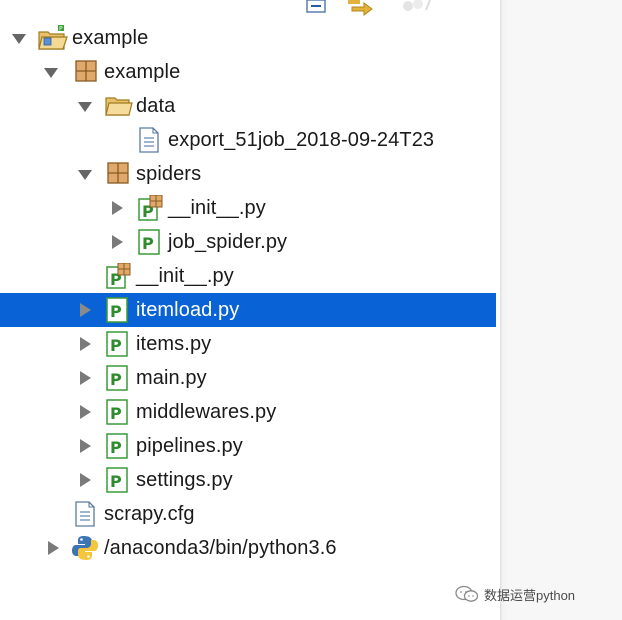  What do you see at coordinates (248, 276) in the screenshot?
I see `tree-item-example-init: P __init__.py` at bounding box center [248, 276].